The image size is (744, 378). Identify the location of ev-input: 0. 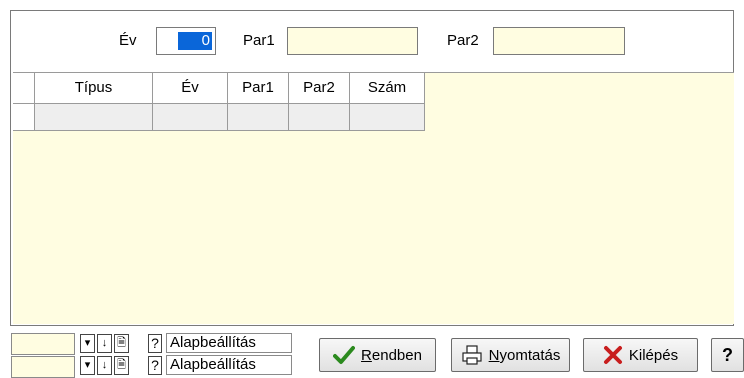
(186, 41).